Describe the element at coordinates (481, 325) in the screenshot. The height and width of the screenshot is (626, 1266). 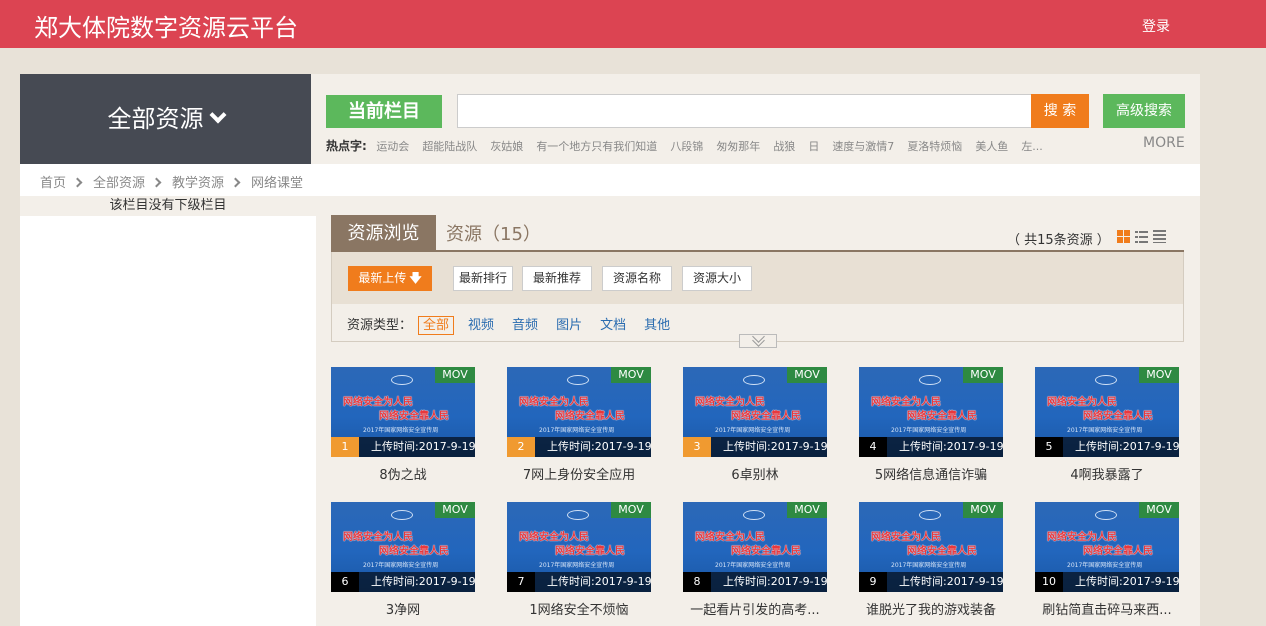
I see `type-filter-item: 视频` at that location.